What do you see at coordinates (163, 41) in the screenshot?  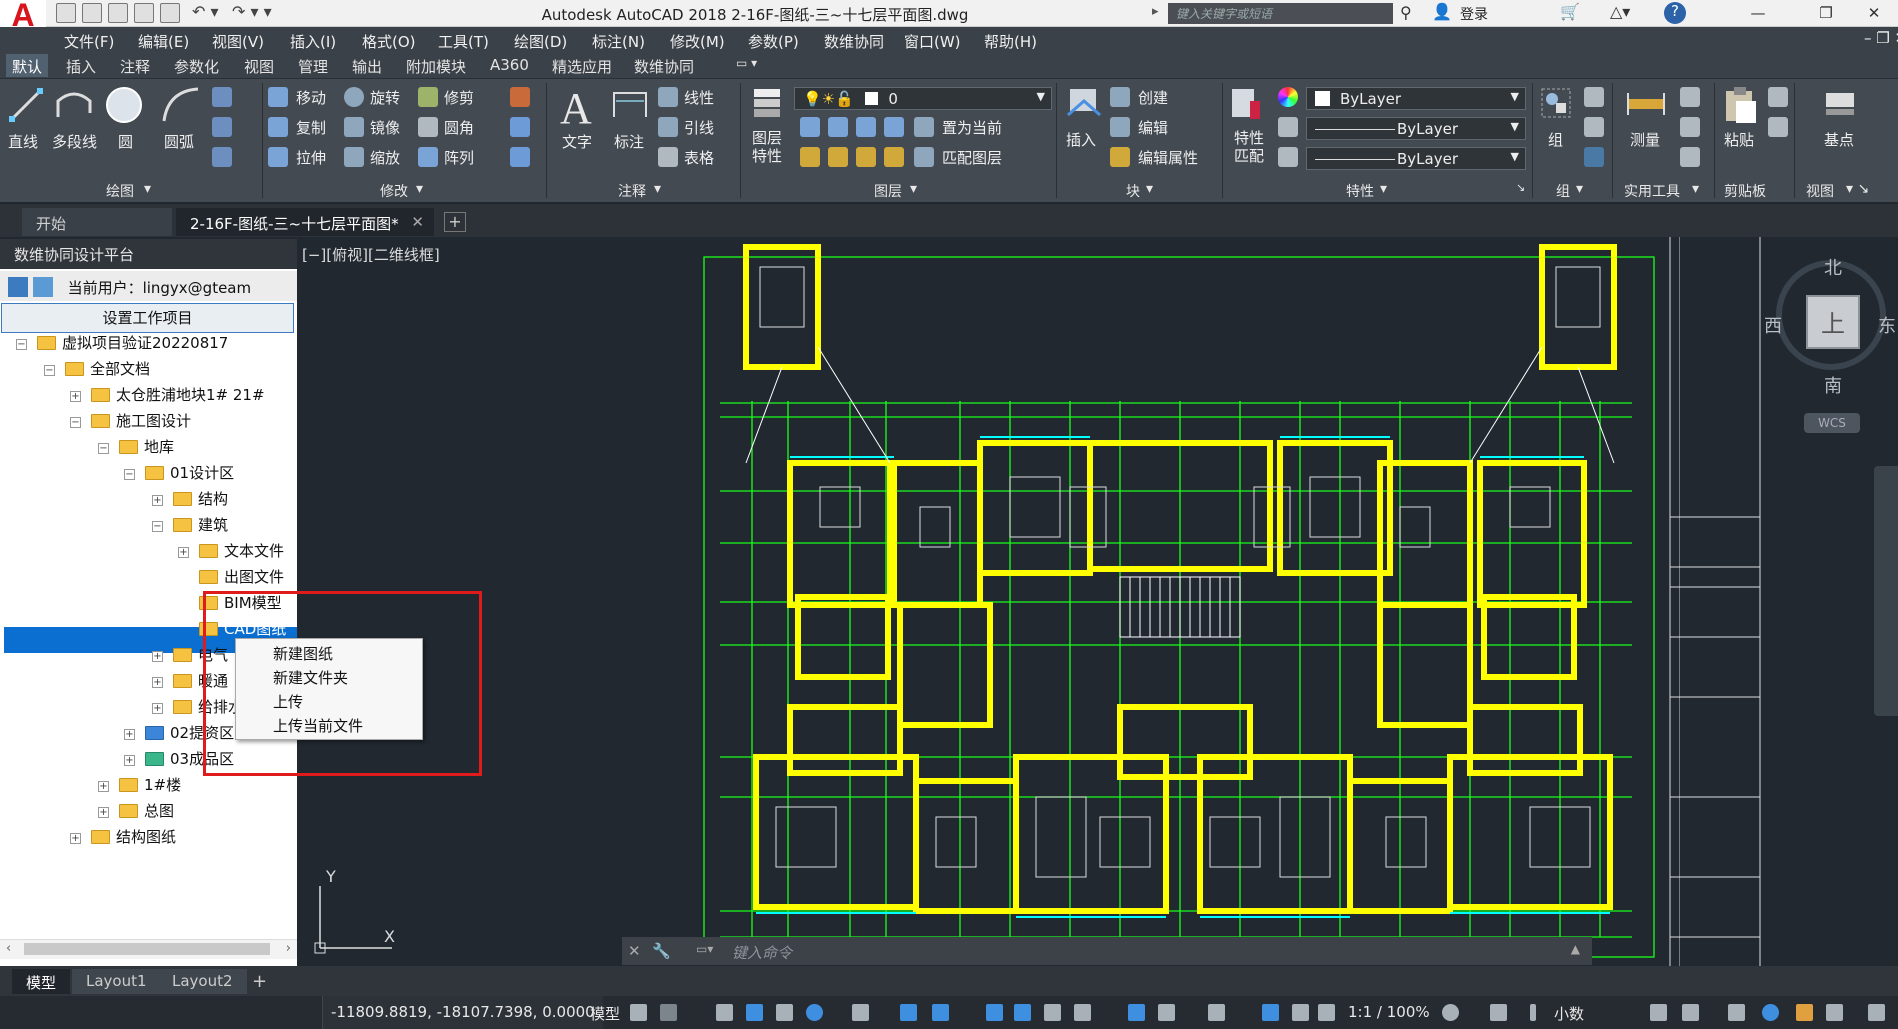 I see `menu-edit: 编辑(E)` at bounding box center [163, 41].